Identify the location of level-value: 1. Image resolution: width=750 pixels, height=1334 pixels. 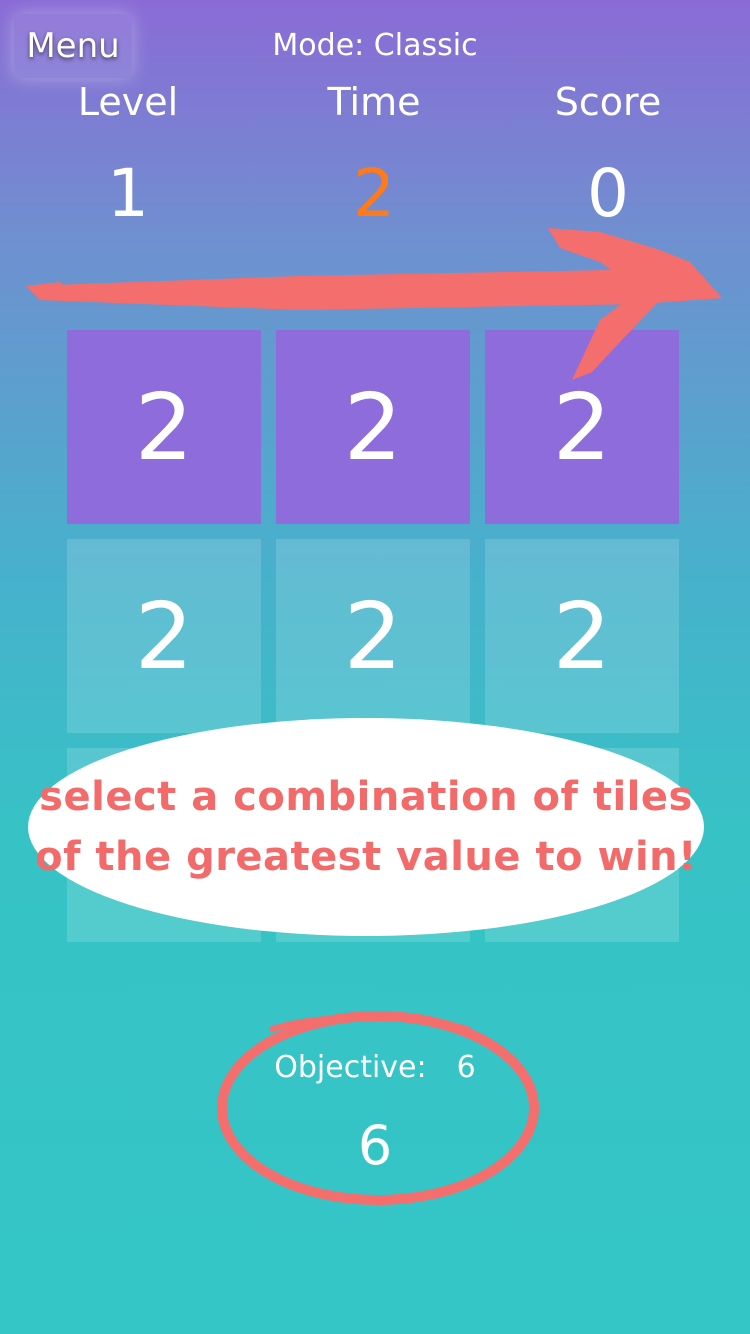
(128, 193).